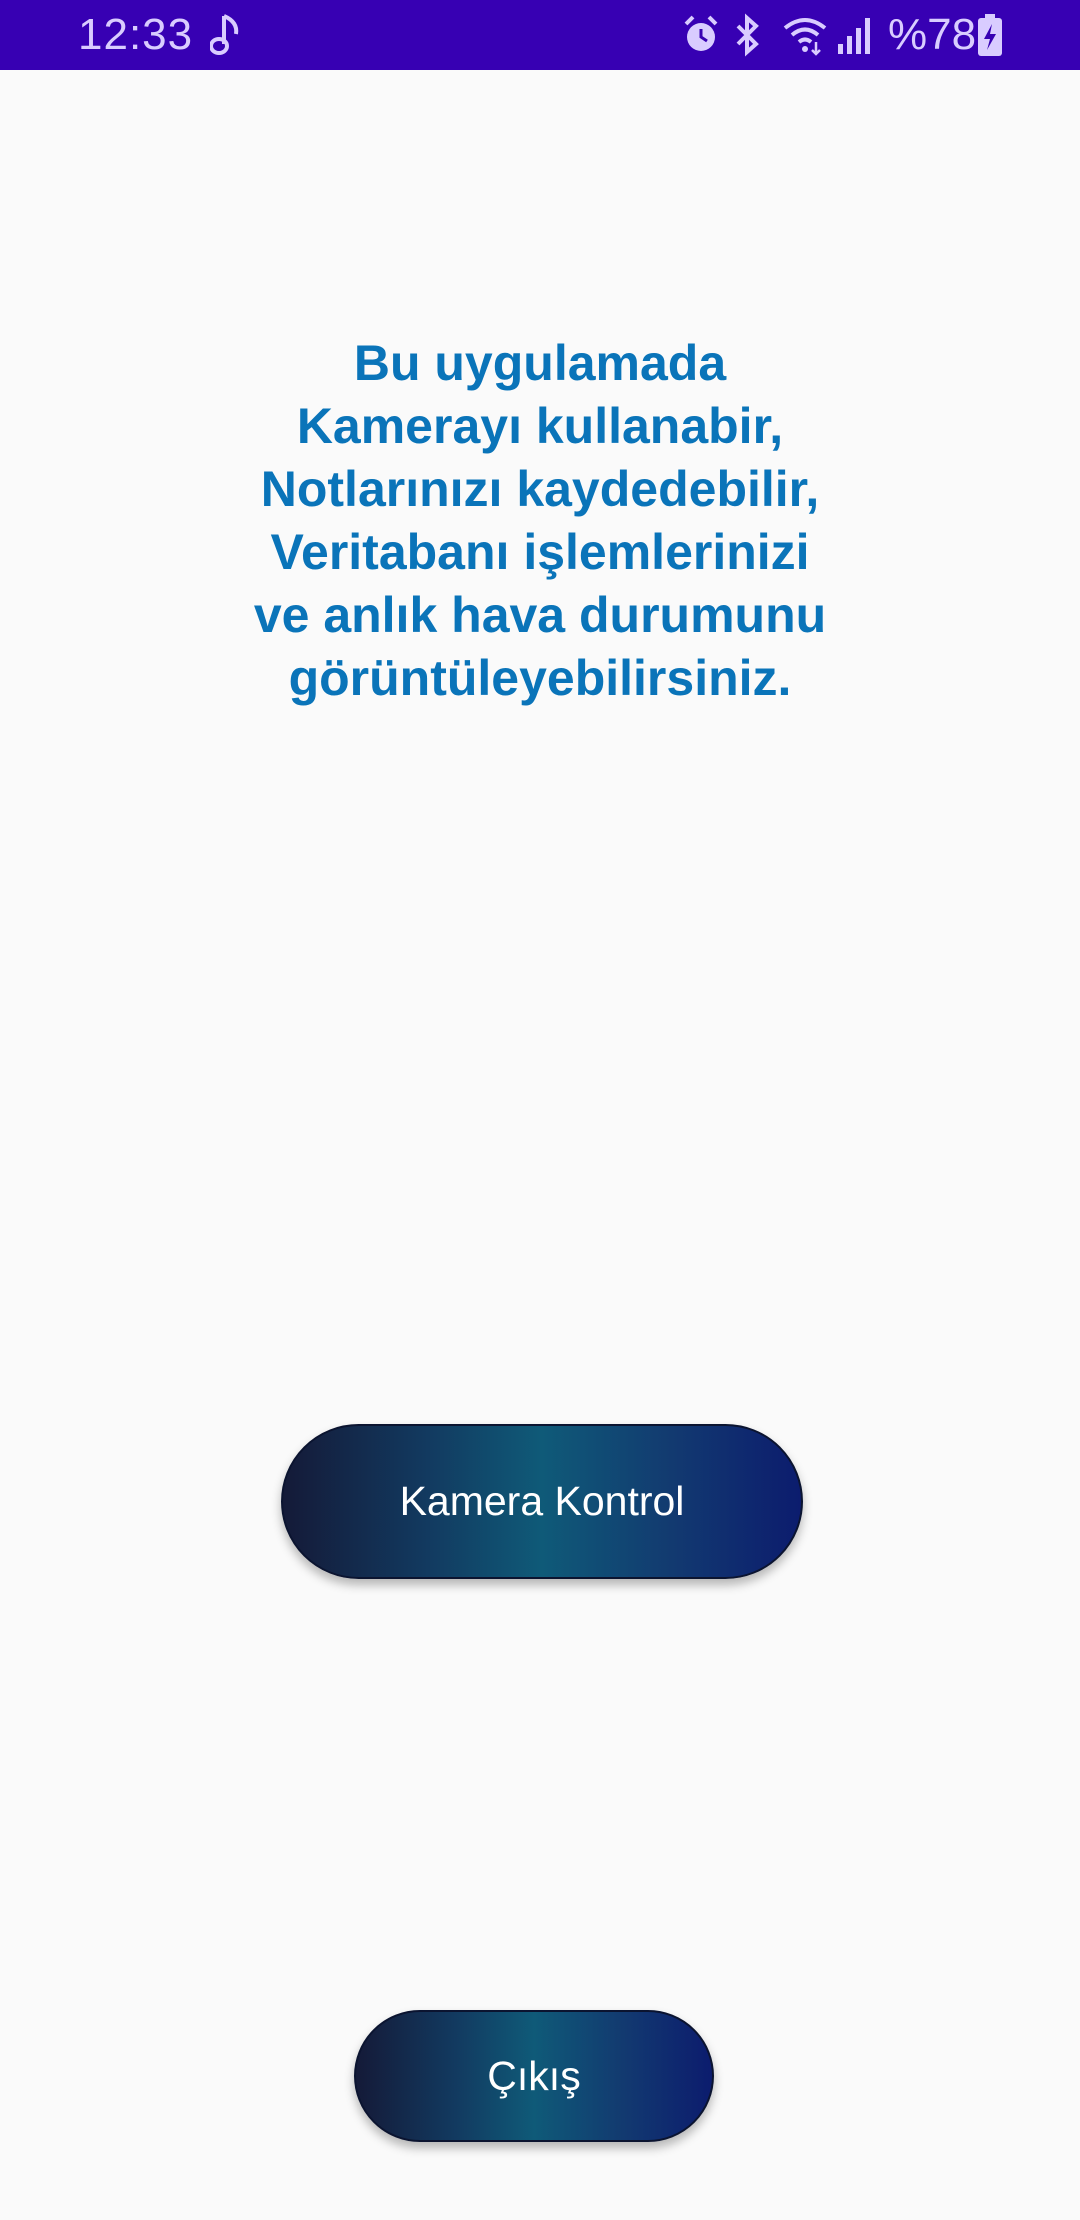  I want to click on exit-button: Çıkış, so click(534, 2076).